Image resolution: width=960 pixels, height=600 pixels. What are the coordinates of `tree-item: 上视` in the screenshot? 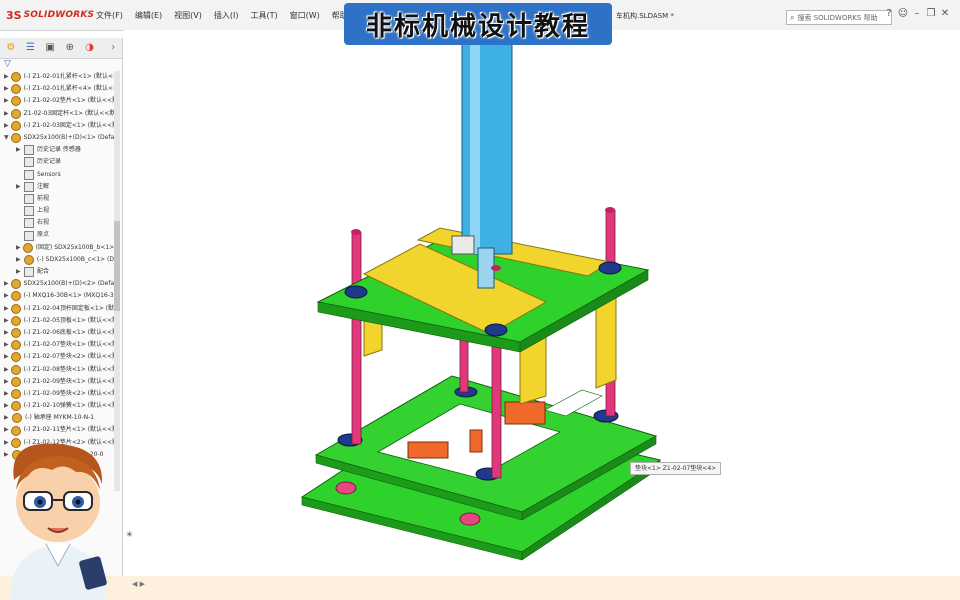 It's located at (57, 211).